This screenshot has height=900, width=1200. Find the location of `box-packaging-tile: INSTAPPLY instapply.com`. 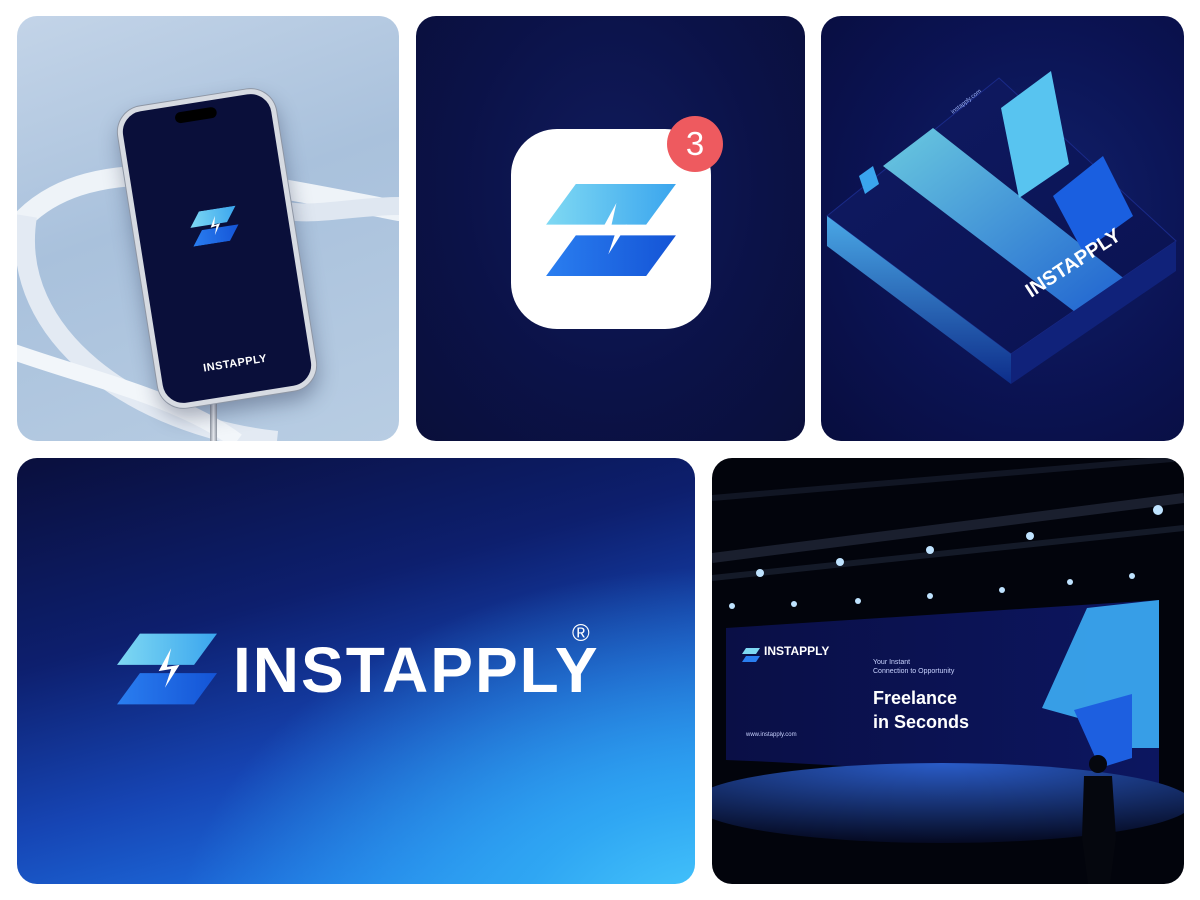

box-packaging-tile: INSTAPPLY instapply.com is located at coordinates (1002, 228).